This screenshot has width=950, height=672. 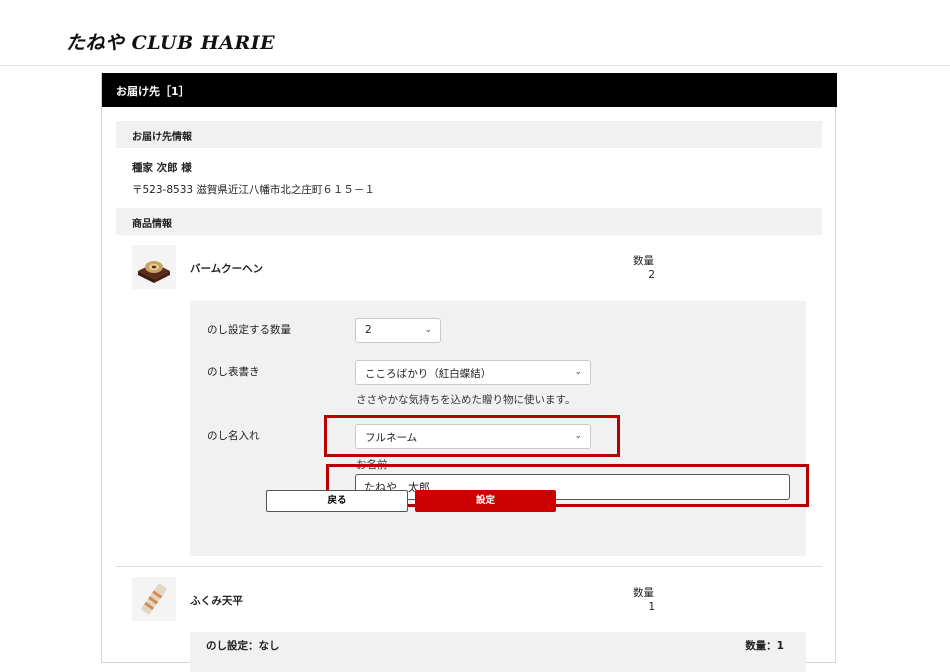 What do you see at coordinates (498, 652) in the screenshot?
I see `noshi-summary: のし設定：なし 数量：1` at bounding box center [498, 652].